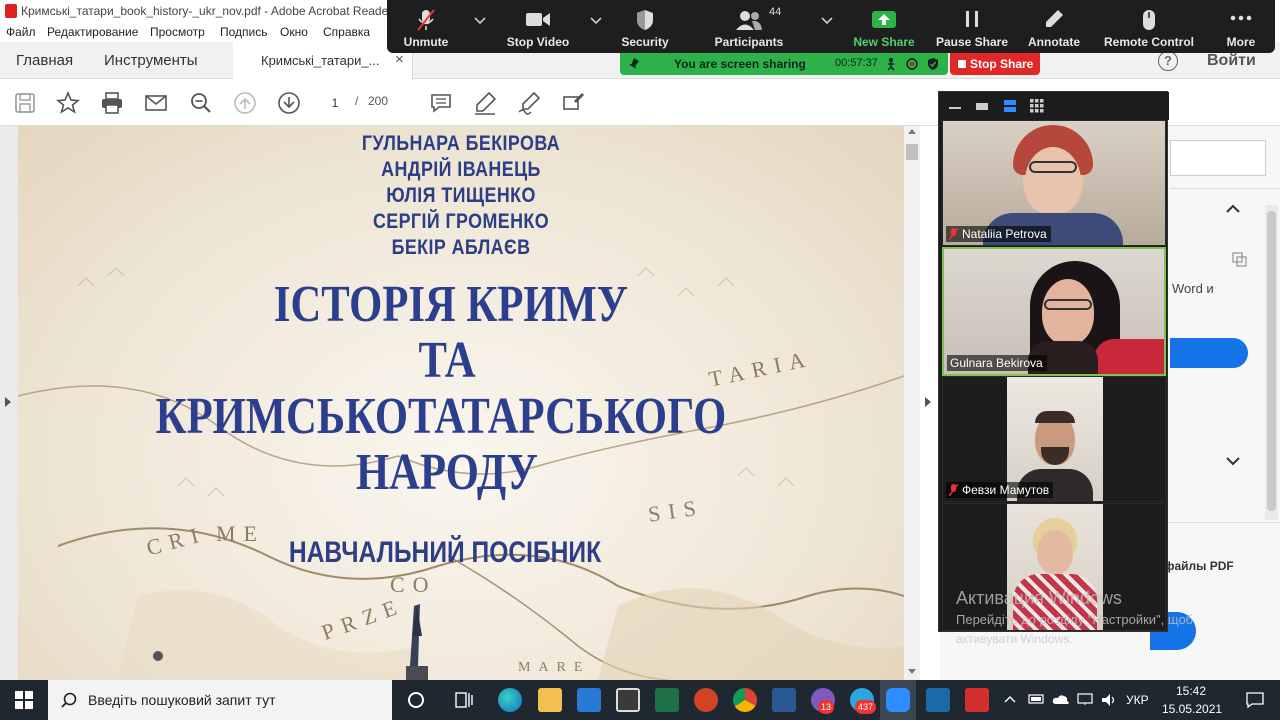 This screenshot has height=720, width=1280. Describe the element at coordinates (982, 106) in the screenshot. I see `speaker-view-icon` at that location.